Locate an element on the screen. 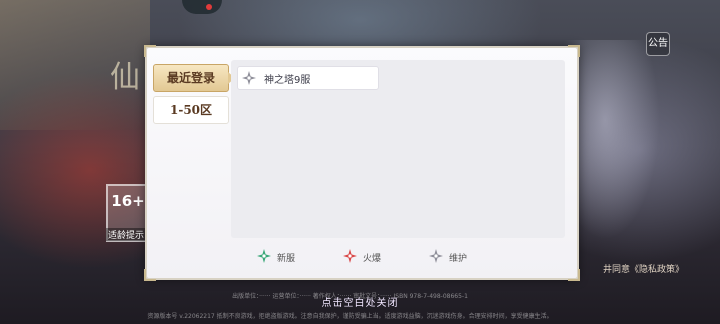 The height and width of the screenshot is (324, 720). server-status-legend: 新服 火爆 维护 is located at coordinates (362, 257).